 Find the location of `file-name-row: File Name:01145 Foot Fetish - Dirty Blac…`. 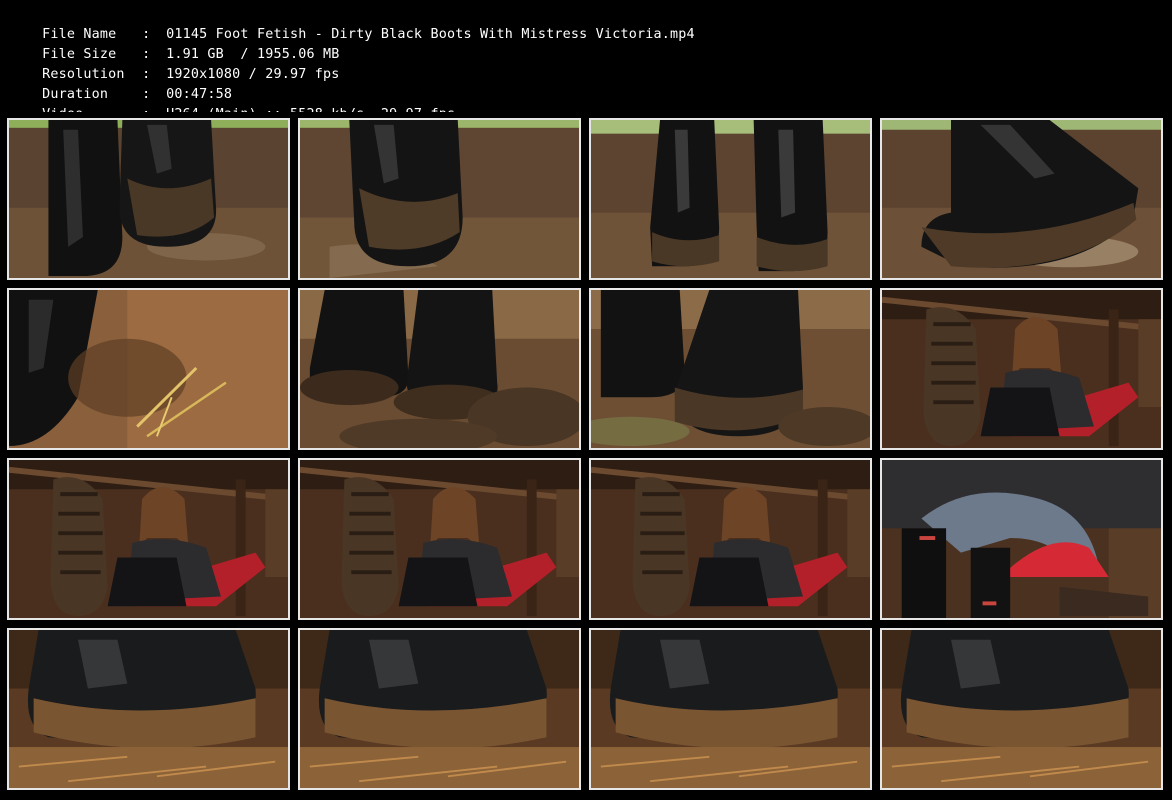

file-name-row: File Name:01145 Foot Fetish - Dirty Blac… is located at coordinates (352, 23).